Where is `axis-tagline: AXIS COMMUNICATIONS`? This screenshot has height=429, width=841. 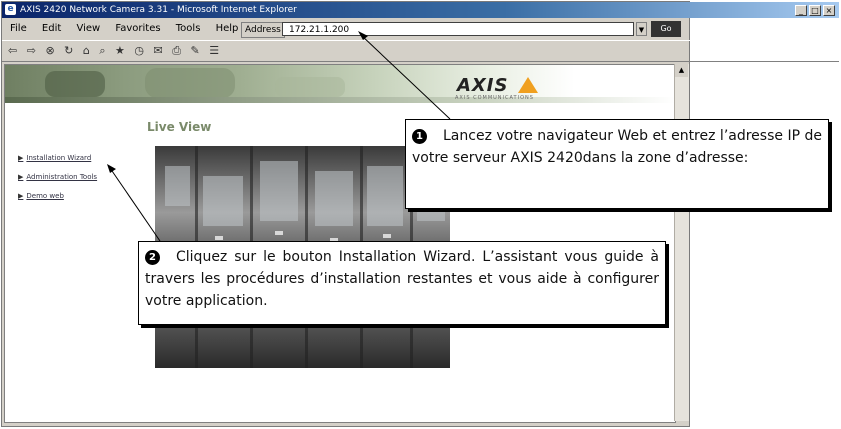
axis-tagline: AXIS COMMUNICATIONS is located at coordinates (494, 98).